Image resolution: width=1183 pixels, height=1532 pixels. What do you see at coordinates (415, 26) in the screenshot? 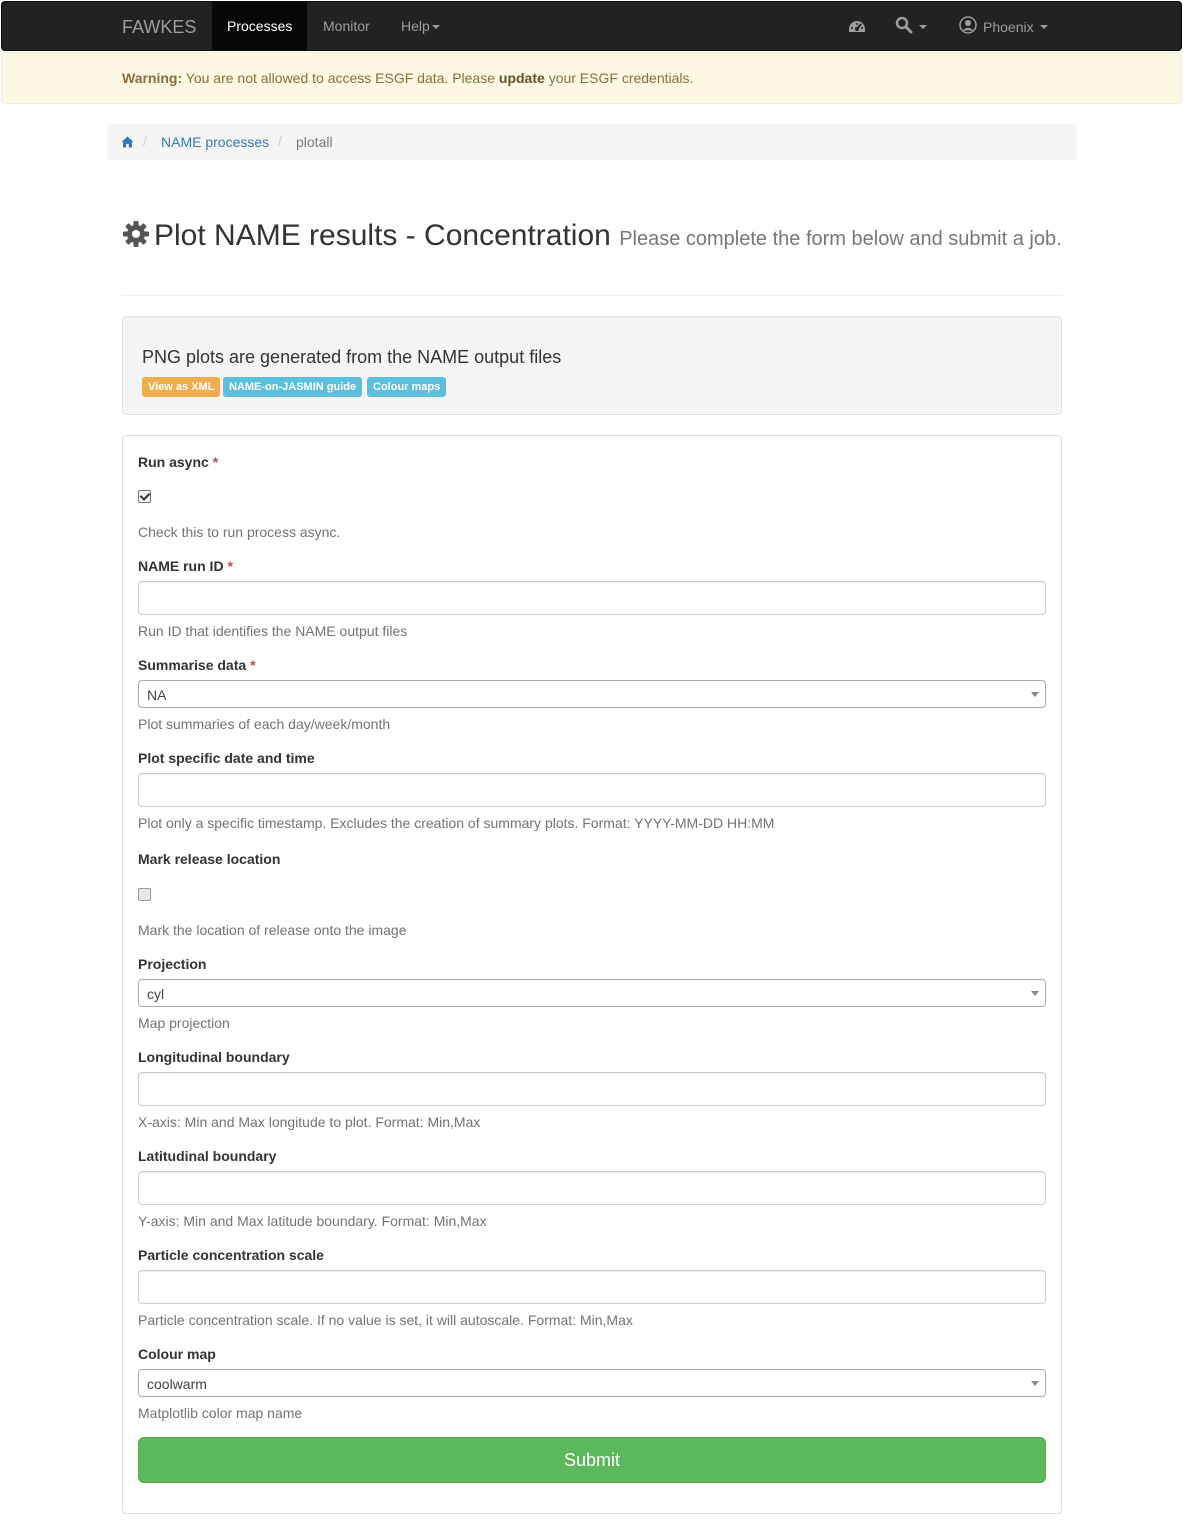
I see `nav-help-label: Help` at bounding box center [415, 26].